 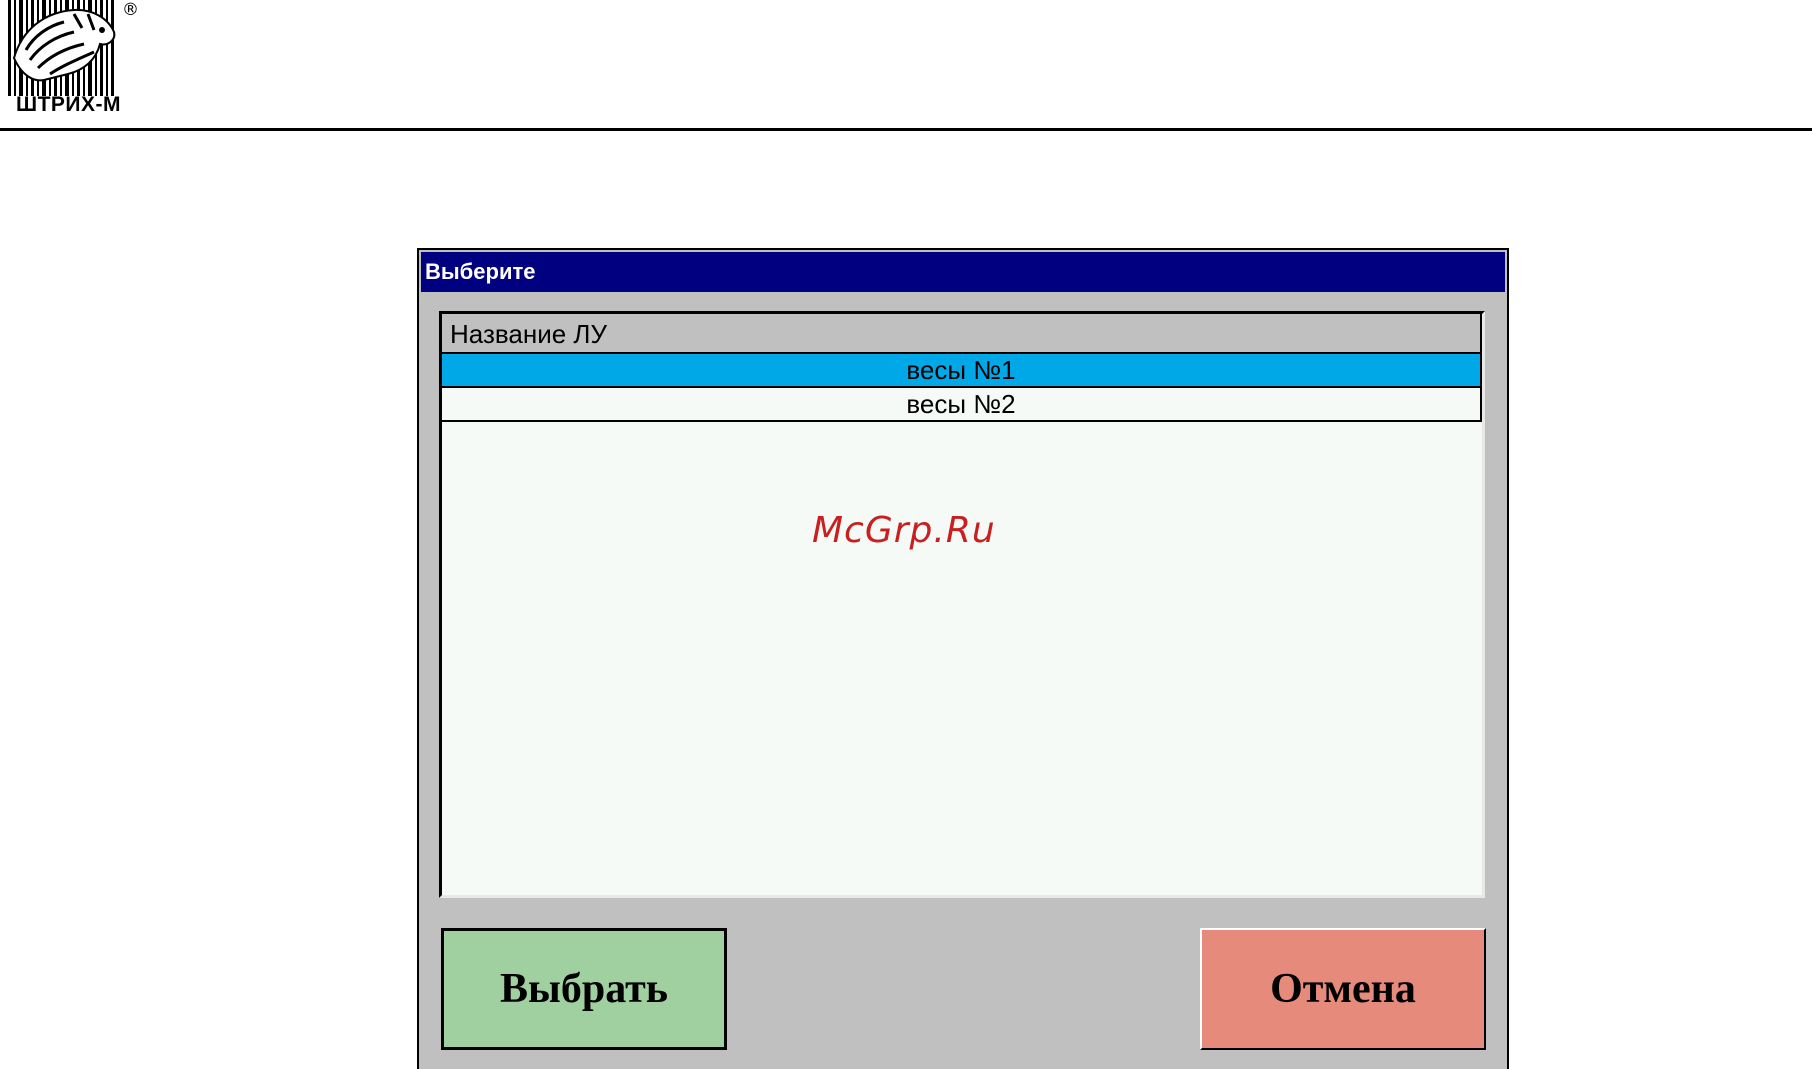 I want to click on logo-brand-text: ШТРИХ-М, so click(x=69, y=104).